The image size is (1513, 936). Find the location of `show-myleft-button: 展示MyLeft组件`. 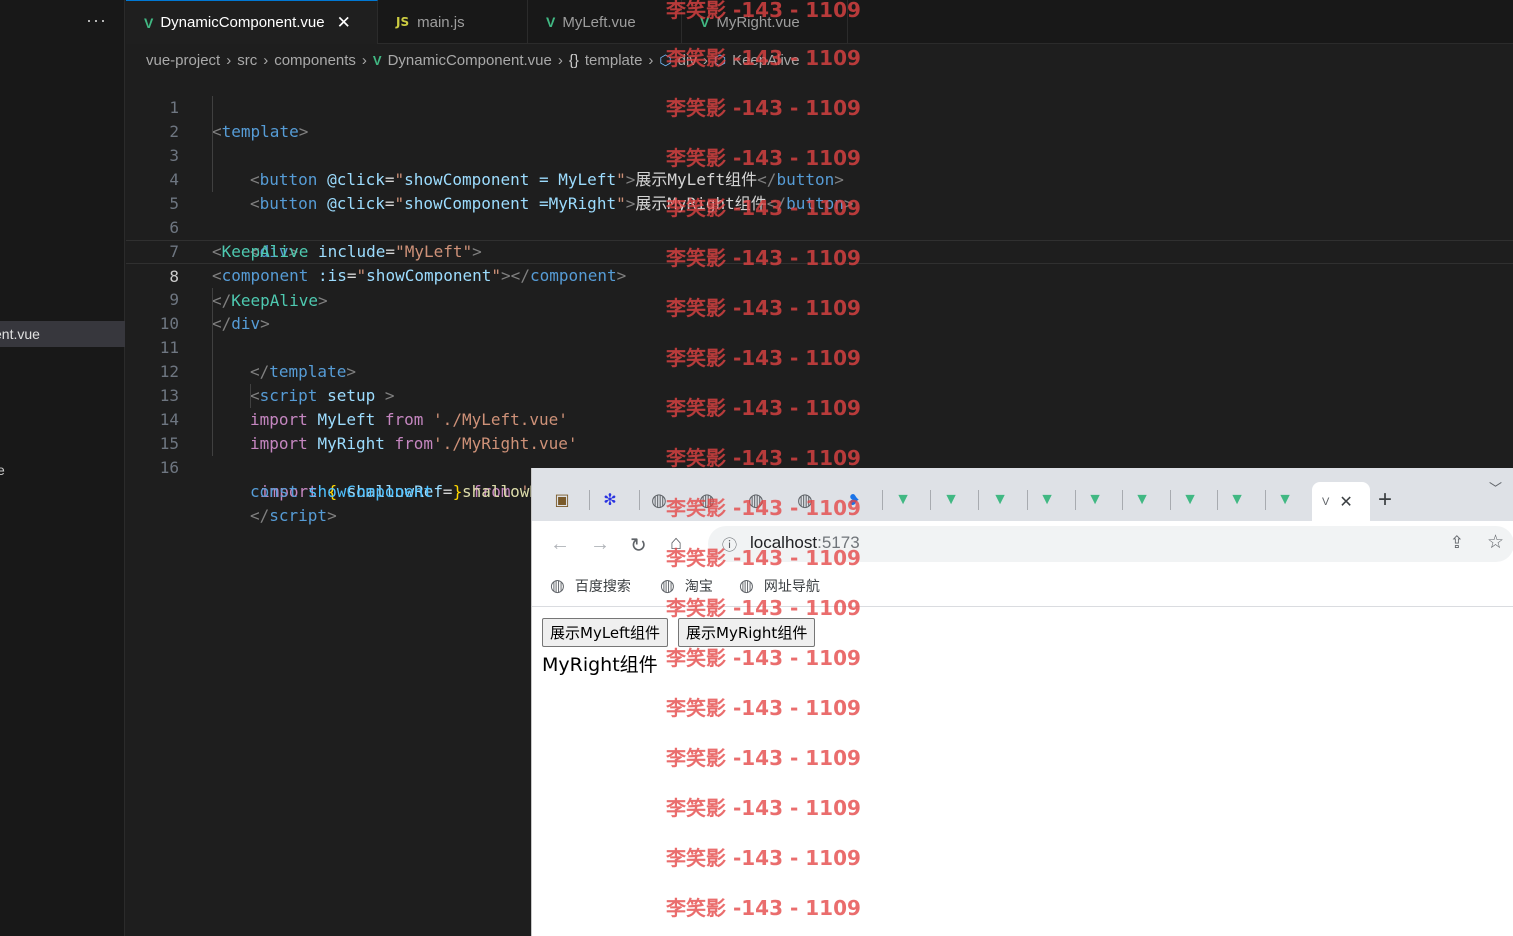

show-myleft-button: 展示MyLeft组件 is located at coordinates (605, 632).